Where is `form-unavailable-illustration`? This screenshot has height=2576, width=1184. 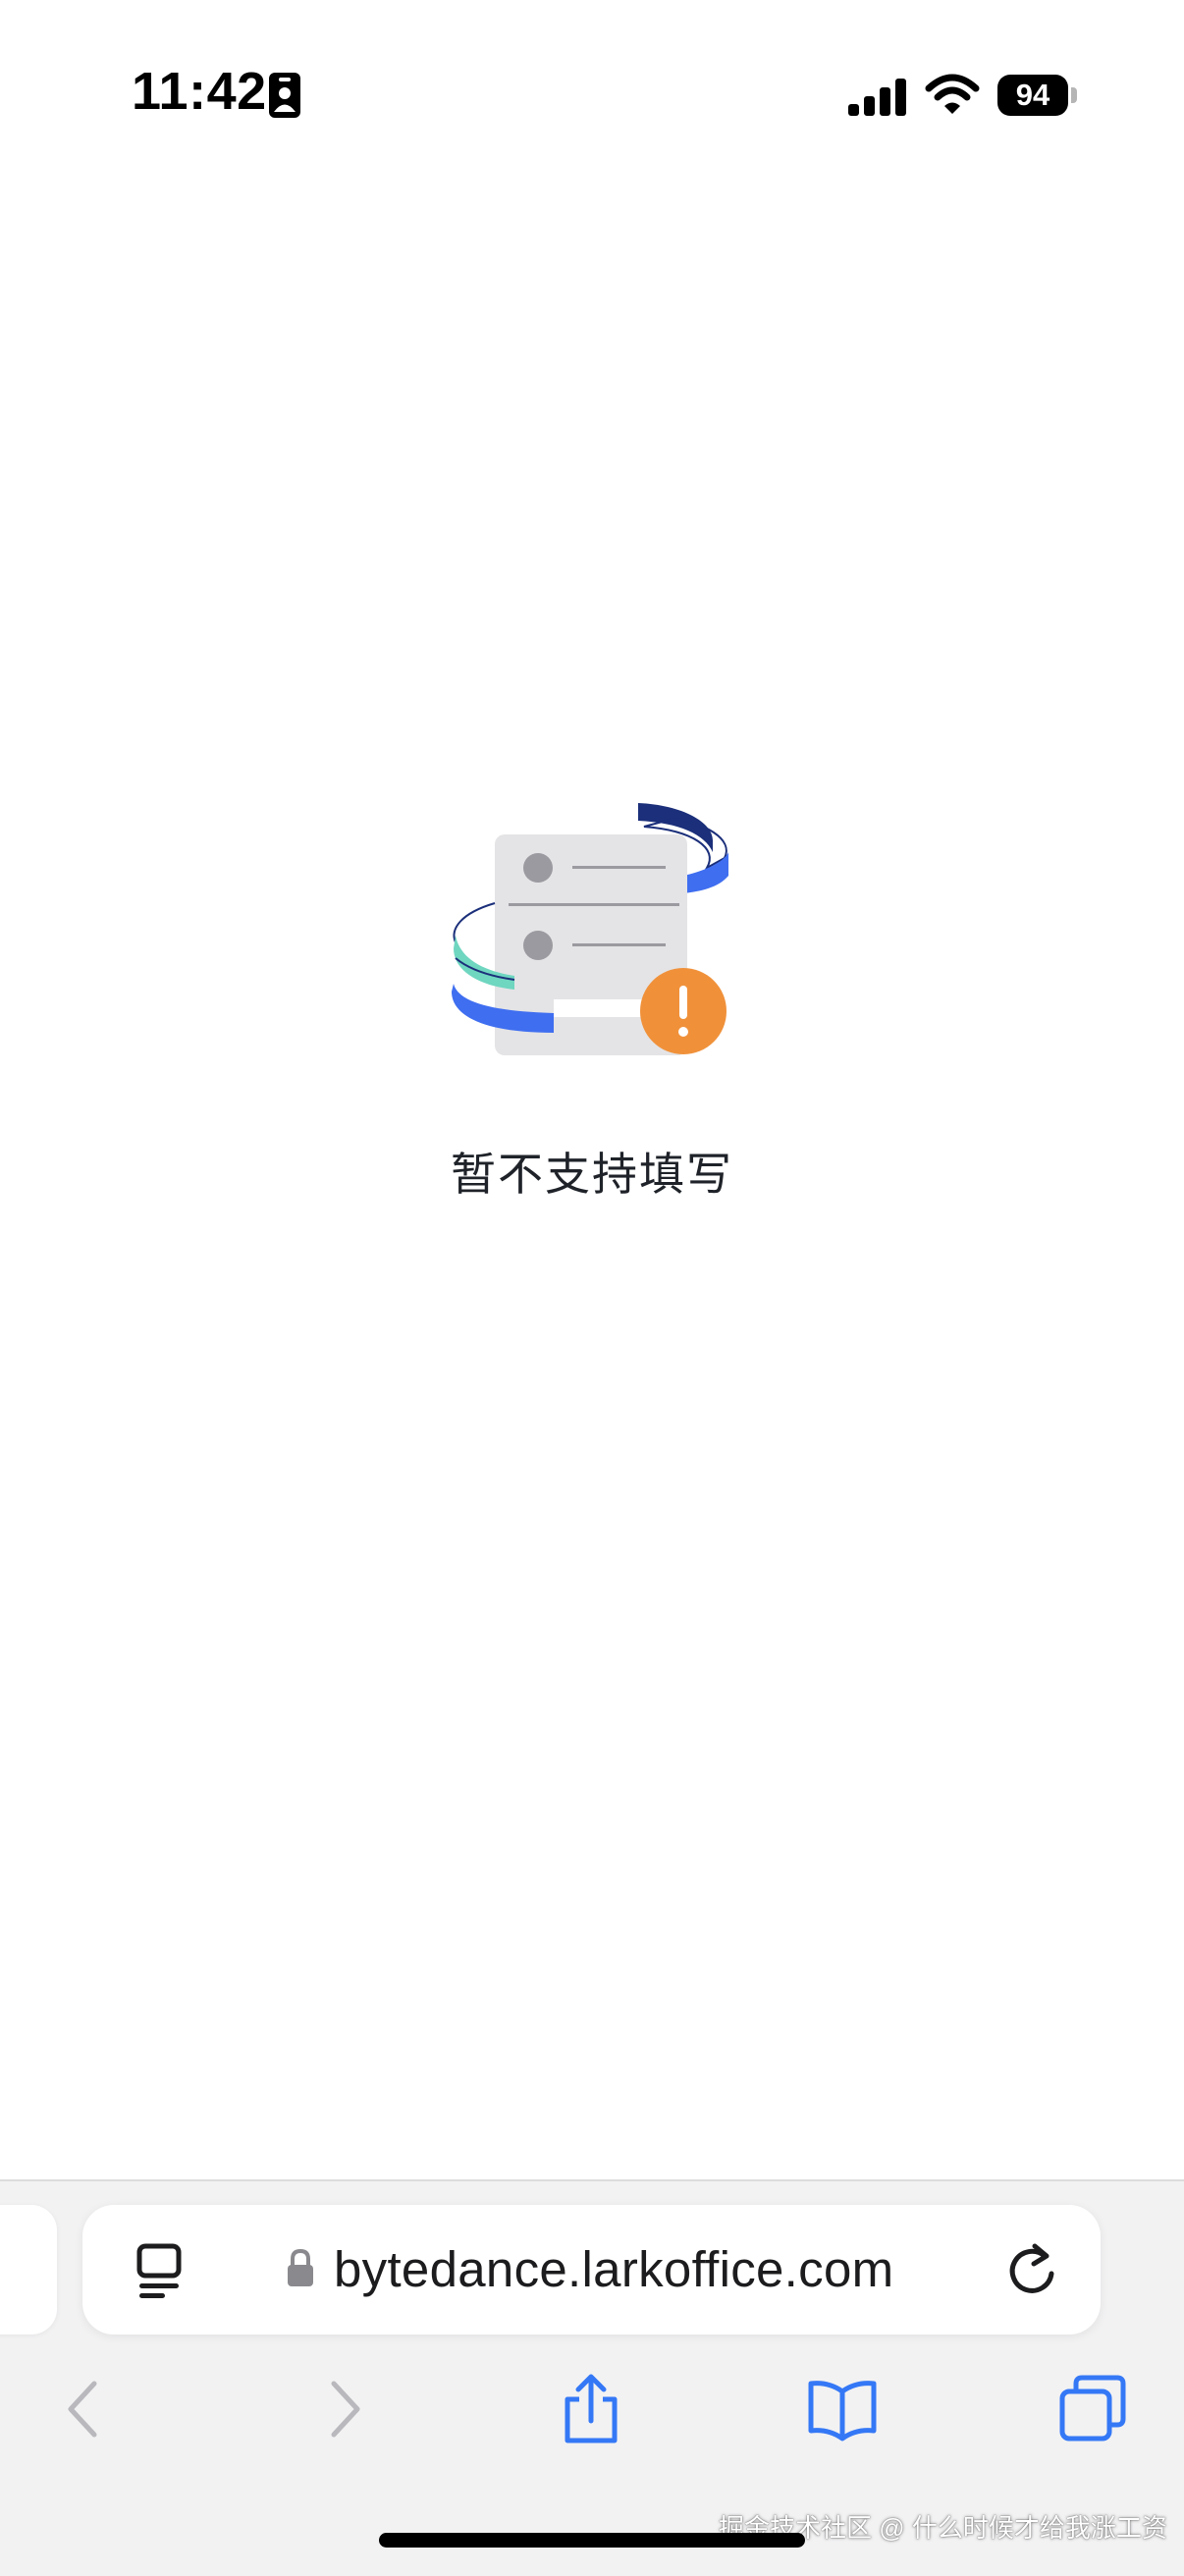 form-unavailable-illustration is located at coordinates (591, 926).